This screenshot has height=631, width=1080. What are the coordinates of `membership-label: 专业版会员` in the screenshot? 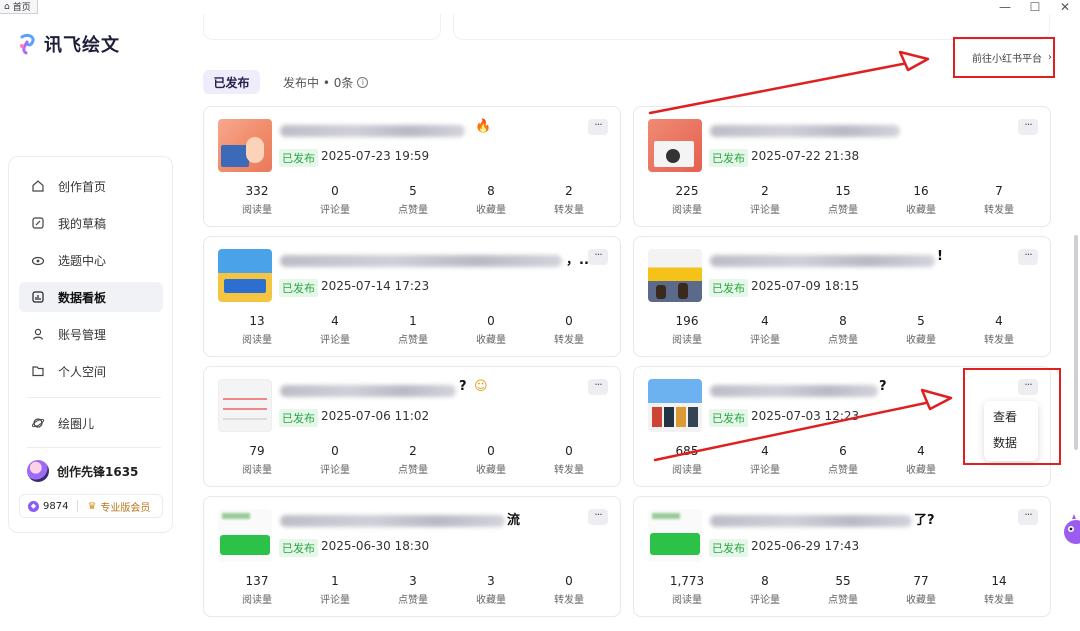 It's located at (125, 508).